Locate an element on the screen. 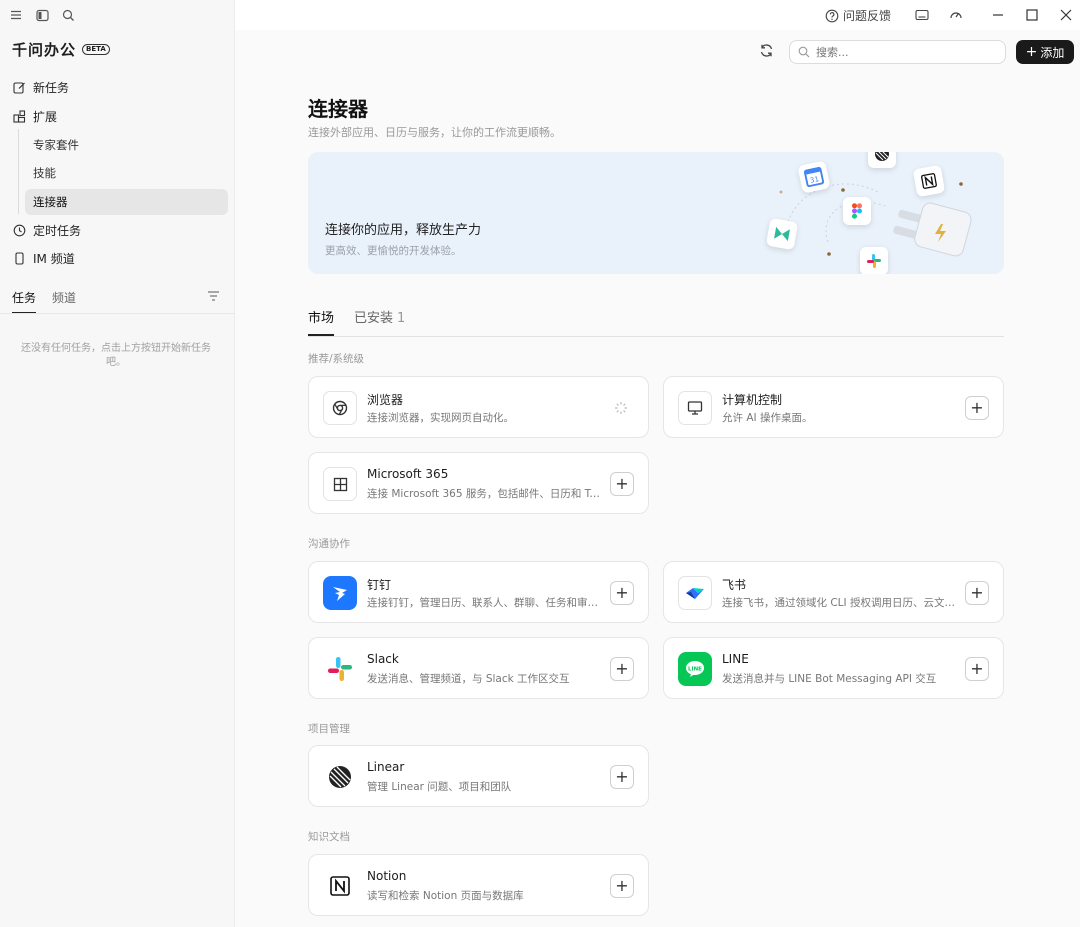  connector-card-feishu: 飞书 连接飞书，通过领域化 CLI 授权调用日历、云文档等 + is located at coordinates (833, 592).